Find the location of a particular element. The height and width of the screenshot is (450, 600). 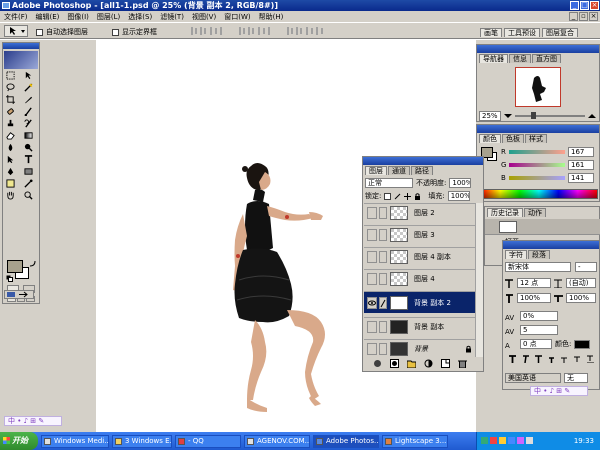

tab-swatches: 色板 is located at coordinates (513, 138).